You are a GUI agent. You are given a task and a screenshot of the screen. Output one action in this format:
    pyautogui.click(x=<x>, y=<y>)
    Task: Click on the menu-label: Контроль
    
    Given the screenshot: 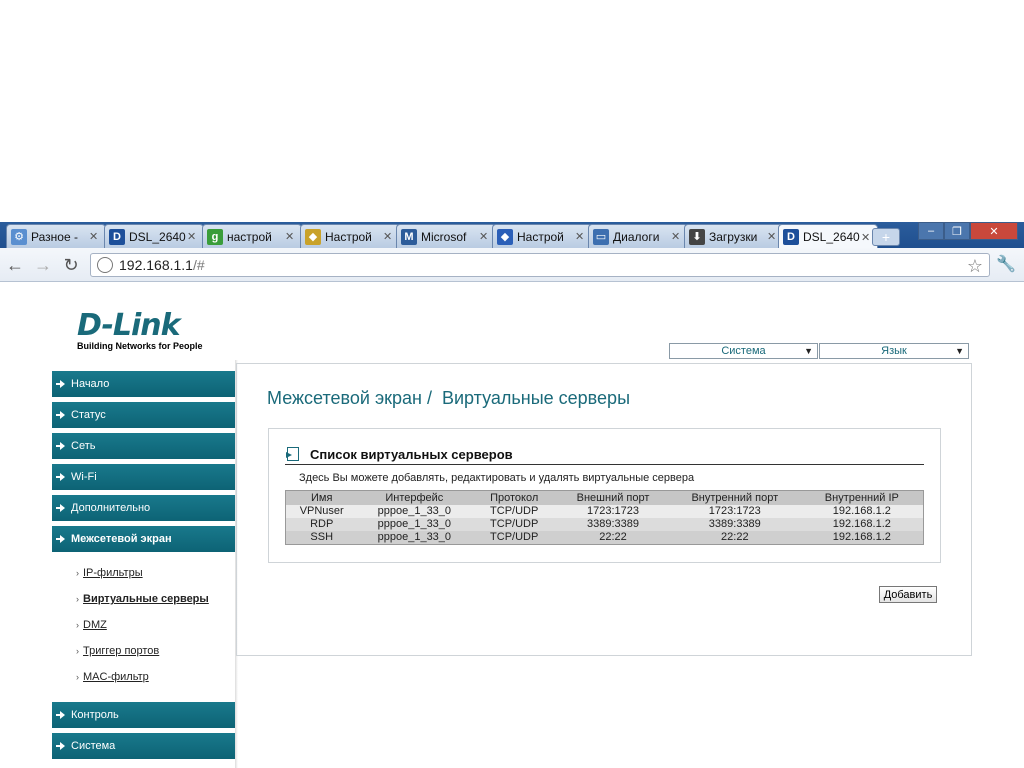 What is the action you would take?
    pyautogui.click(x=95, y=715)
    